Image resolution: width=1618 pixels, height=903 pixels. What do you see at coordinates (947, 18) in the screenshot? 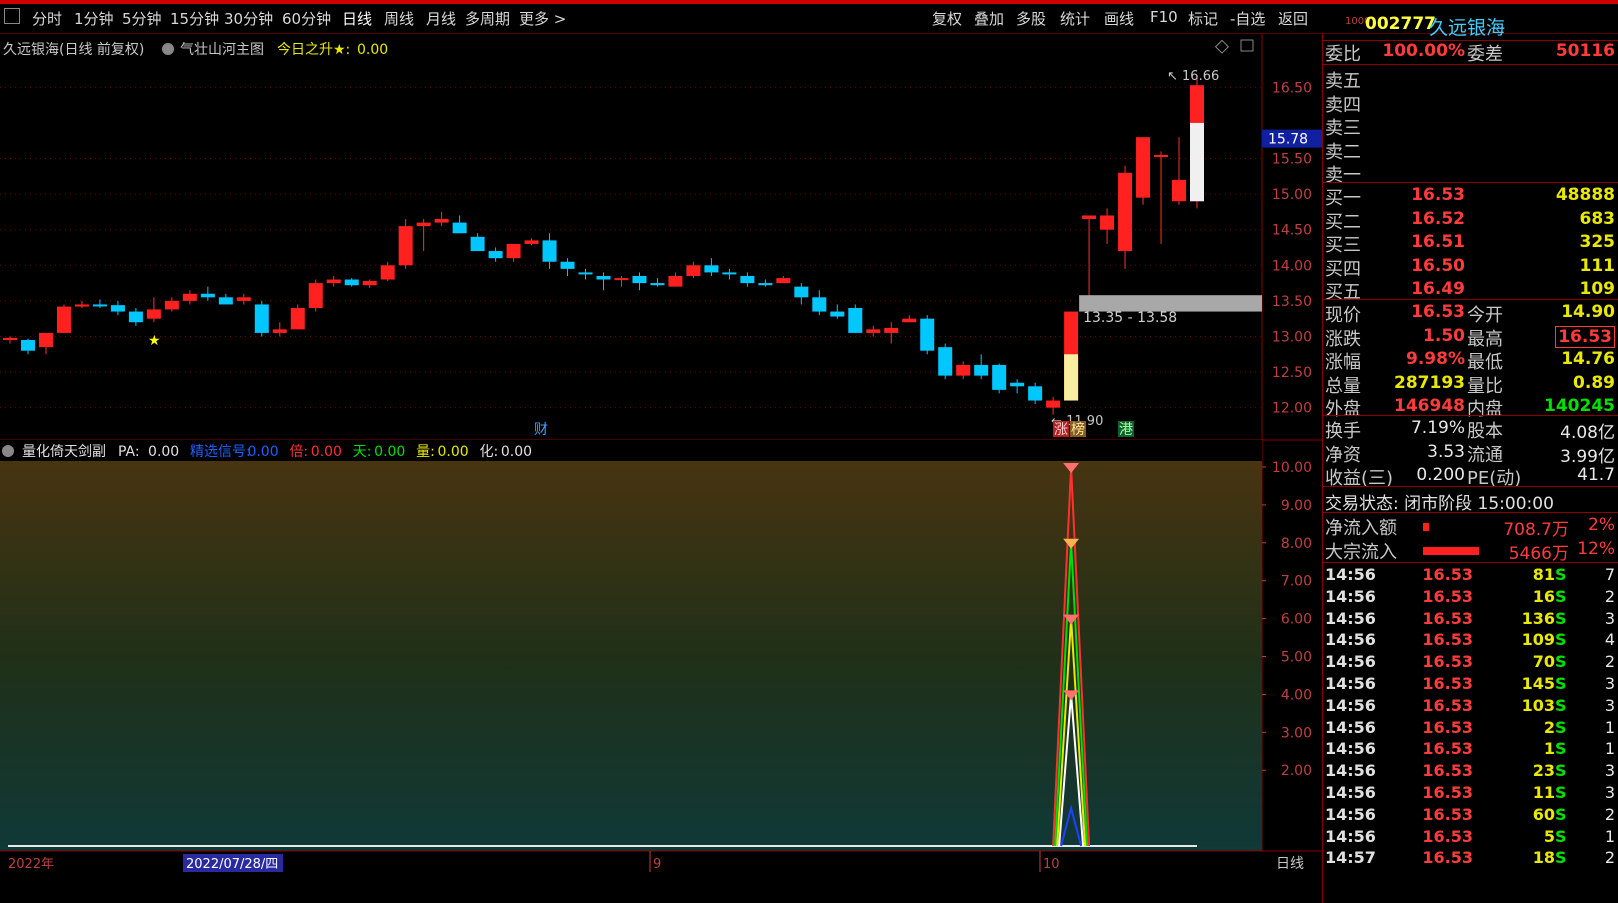
I see `toolbar-button-0: 复权` at bounding box center [947, 18].